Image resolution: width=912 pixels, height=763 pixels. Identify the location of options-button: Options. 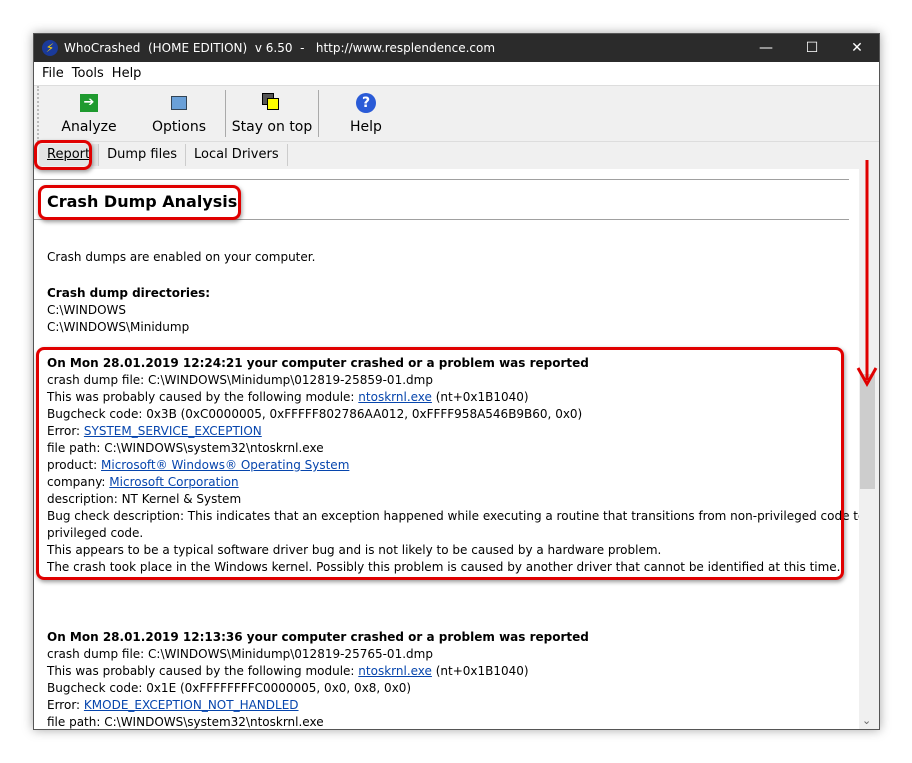
(179, 113).